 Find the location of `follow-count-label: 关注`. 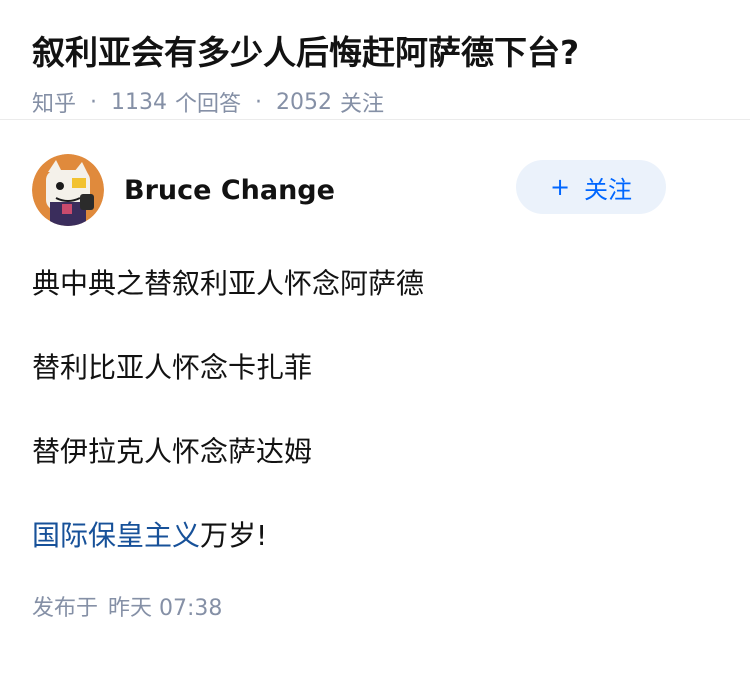

follow-count-label: 关注 is located at coordinates (362, 104).